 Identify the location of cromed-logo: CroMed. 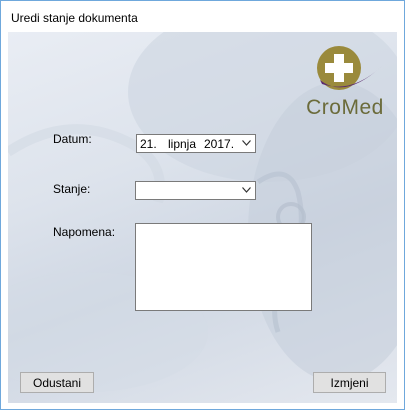
(345, 81).